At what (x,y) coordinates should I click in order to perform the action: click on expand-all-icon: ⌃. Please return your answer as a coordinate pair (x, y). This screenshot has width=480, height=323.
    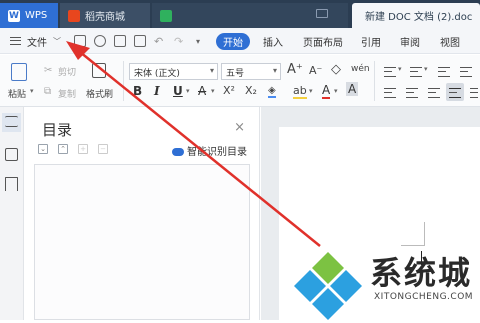
    Looking at the image, I should click on (63, 149).